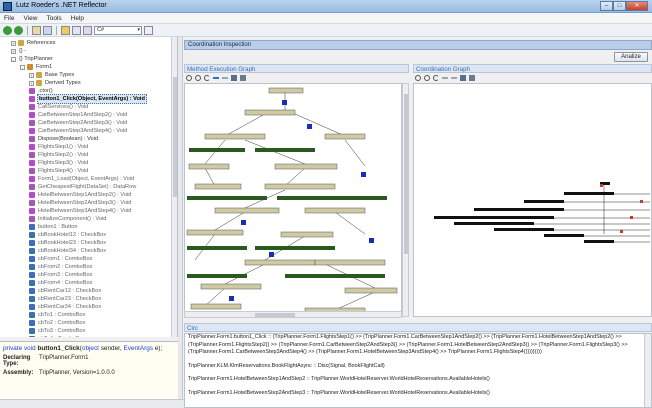  What do you see at coordinates (59, 155) in the screenshot?
I see `tree-item: FlightsStep2() : Void` at bounding box center [59, 155].